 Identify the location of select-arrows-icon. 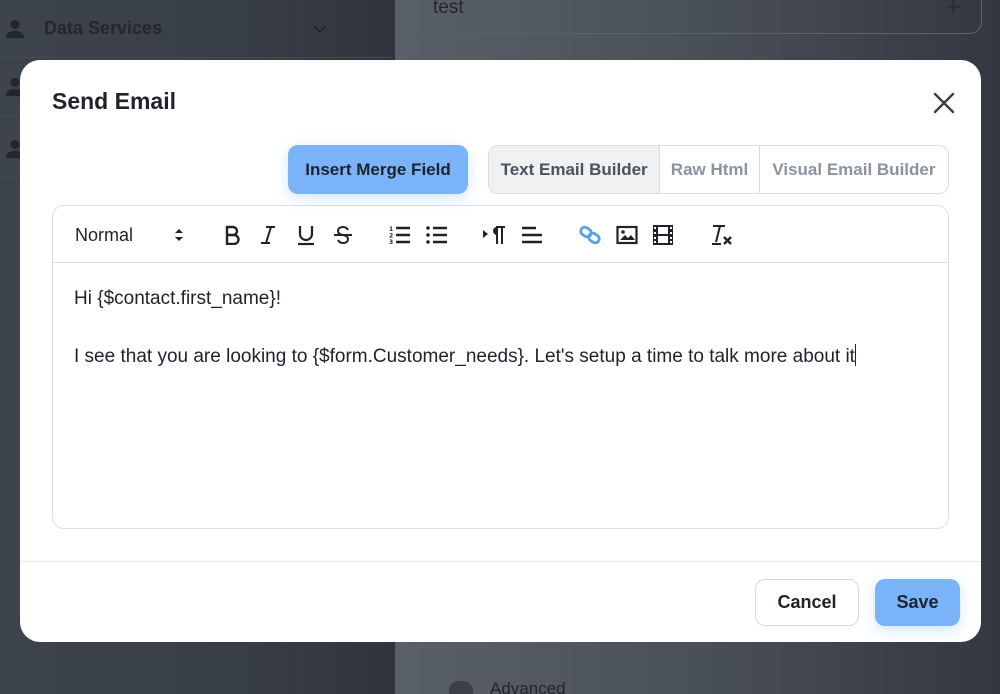
(179, 235).